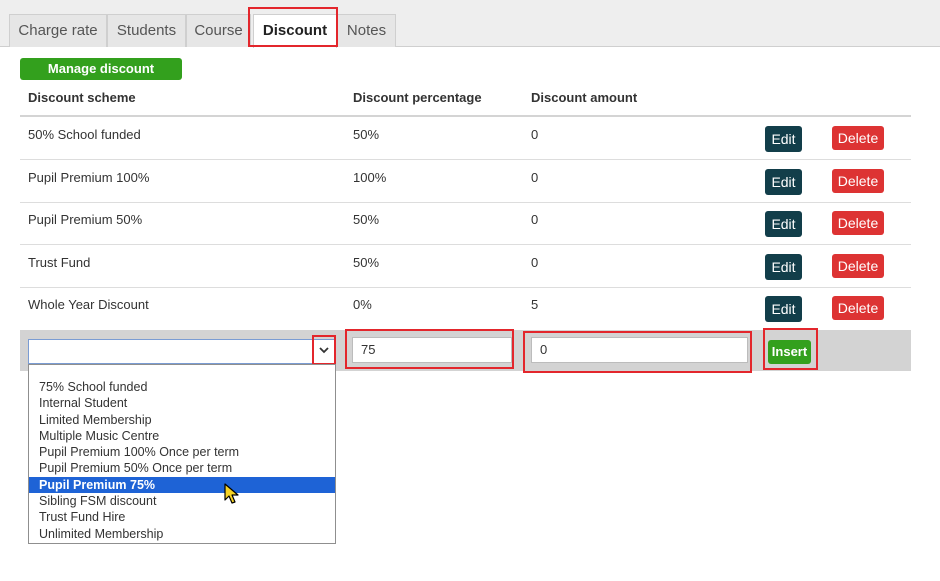 This screenshot has height=581, width=940. I want to click on header-divider, so click(465, 116).